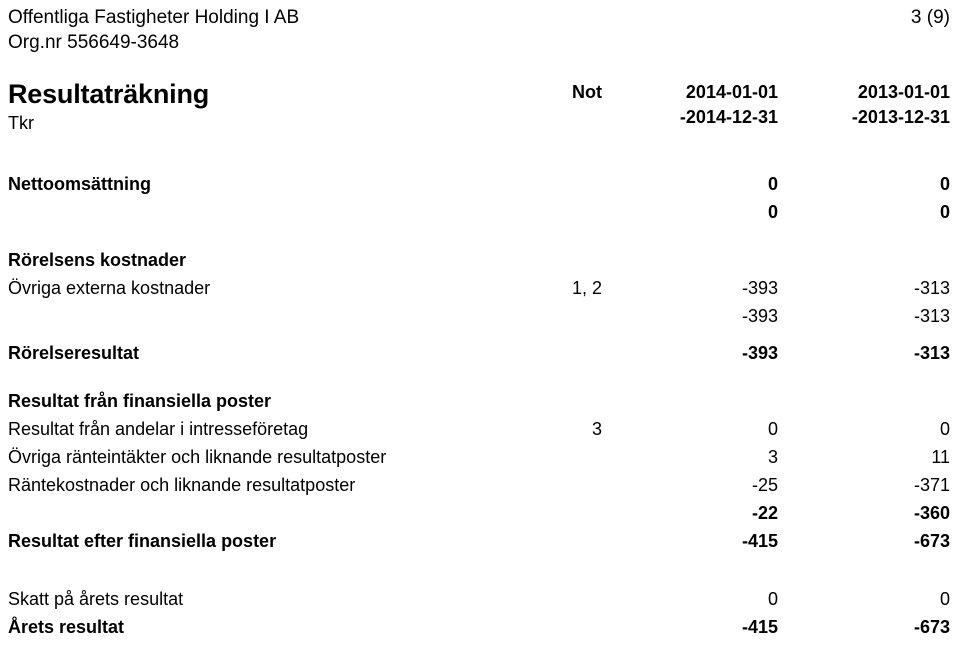  What do you see at coordinates (903, 92) in the screenshot?
I see `period-previous-start: 2013-01-01` at bounding box center [903, 92].